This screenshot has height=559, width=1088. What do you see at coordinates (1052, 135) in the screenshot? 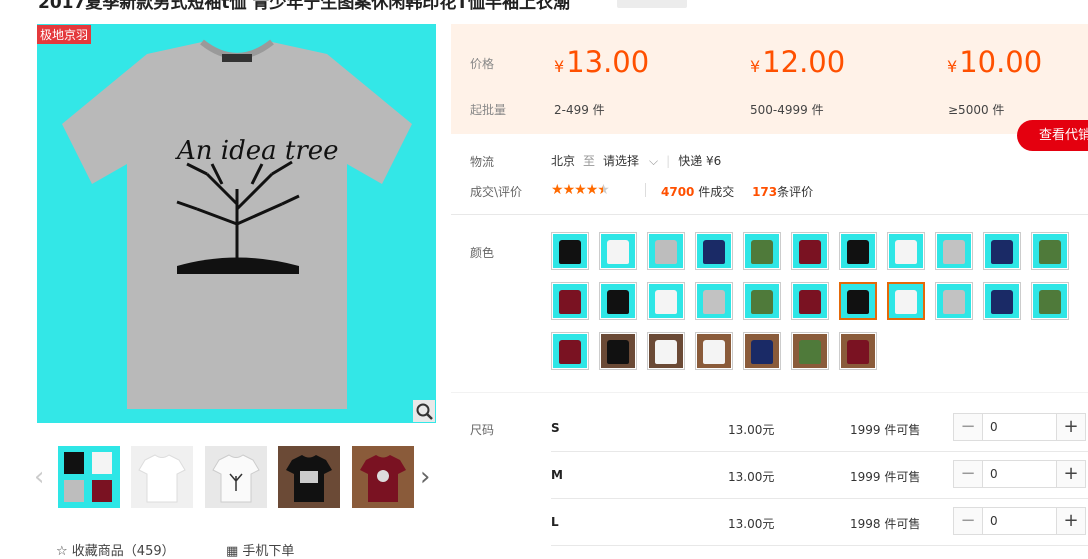
I see `view-dropship-button: 查看代销` at bounding box center [1052, 135].